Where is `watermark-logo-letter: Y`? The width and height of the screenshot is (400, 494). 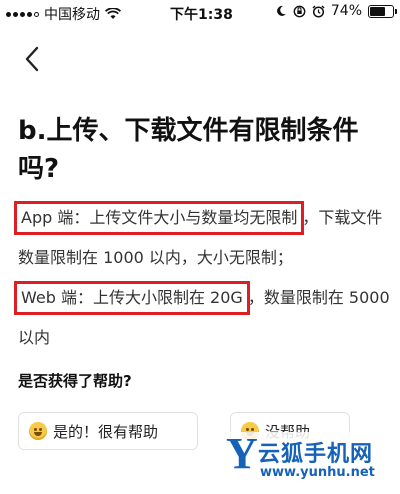 watermark-logo-letter: Y is located at coordinates (242, 453).